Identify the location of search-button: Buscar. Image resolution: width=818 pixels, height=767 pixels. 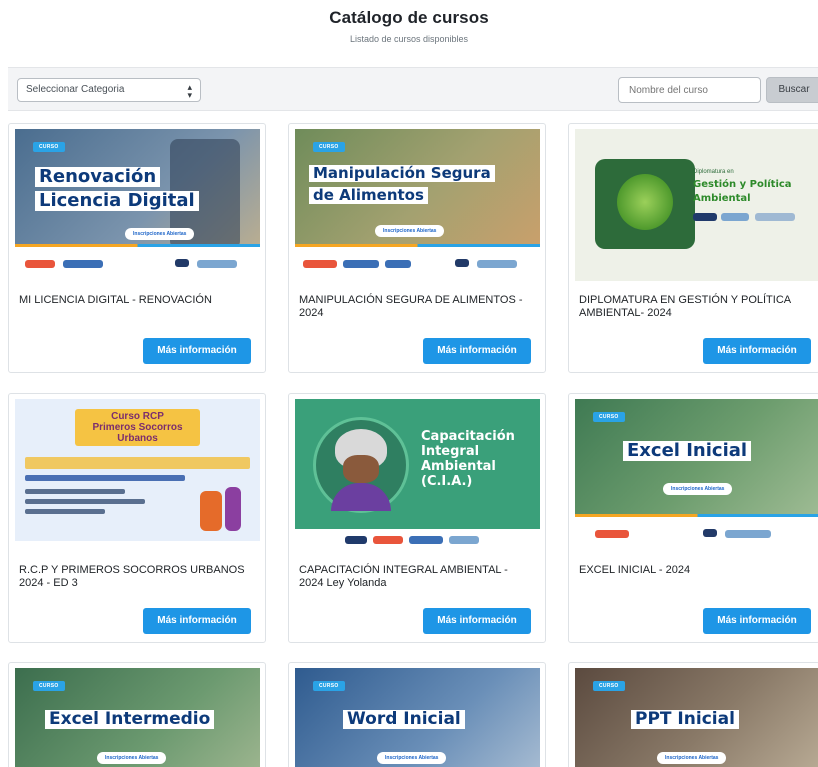
(792, 90).